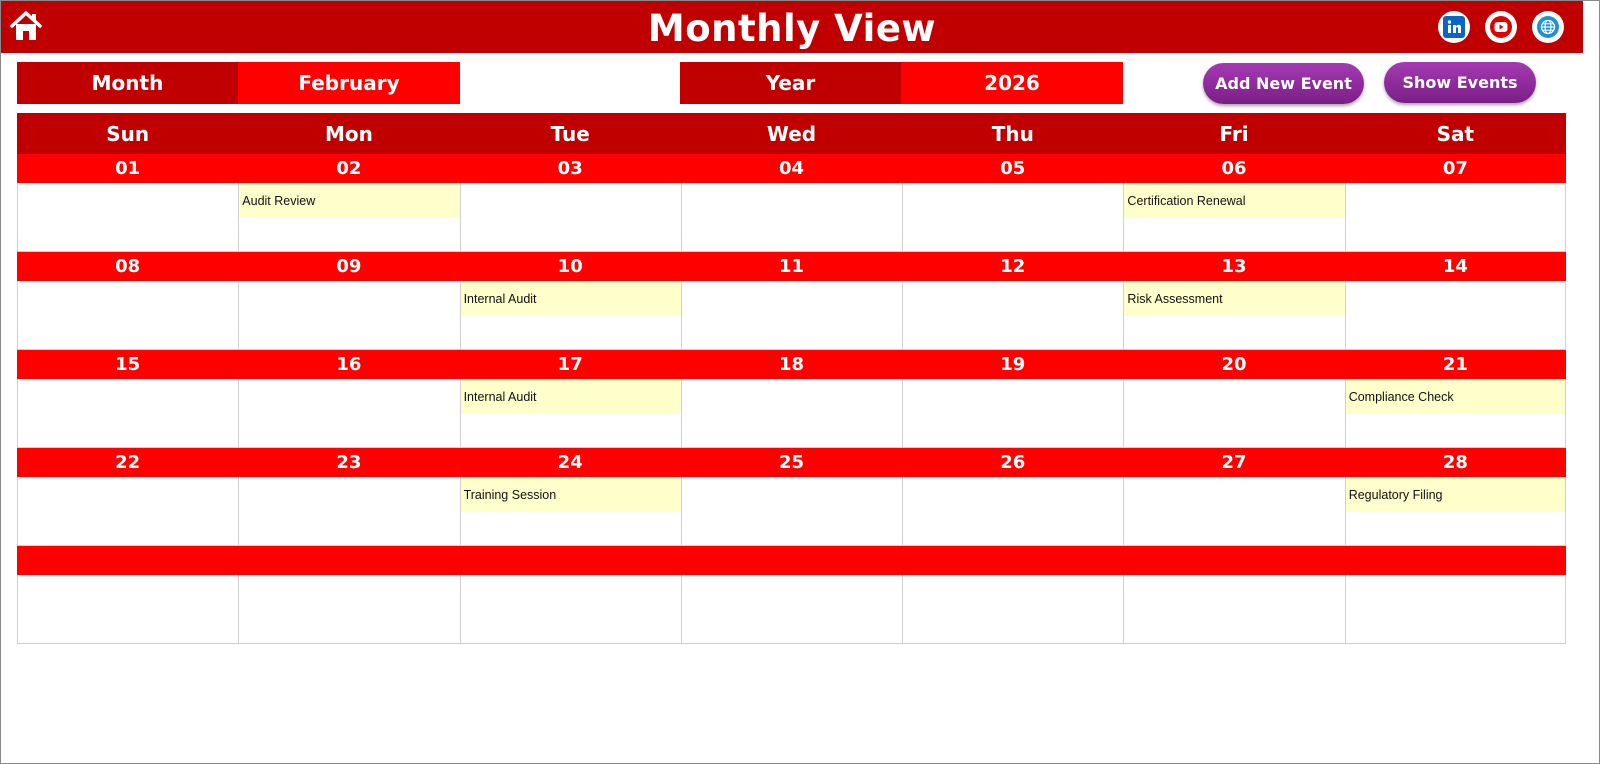  I want to click on weekday-header-row: Sun Mon Tue Wed Thu Fri Sat, so click(791, 133).